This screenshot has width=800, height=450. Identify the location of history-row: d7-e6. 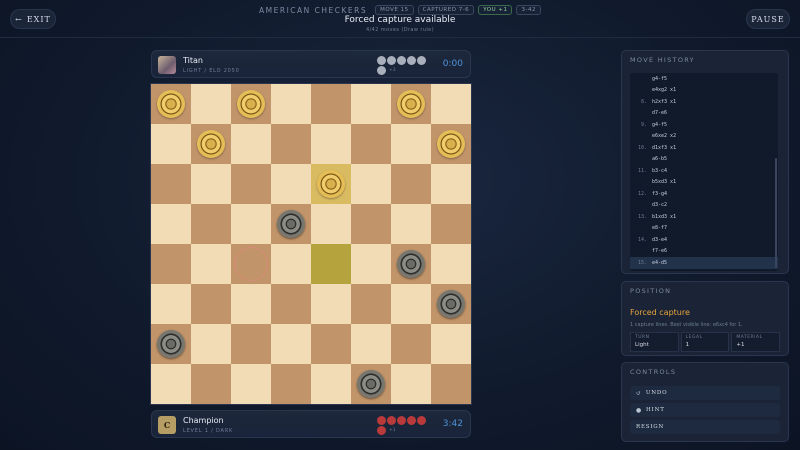
(704, 114).